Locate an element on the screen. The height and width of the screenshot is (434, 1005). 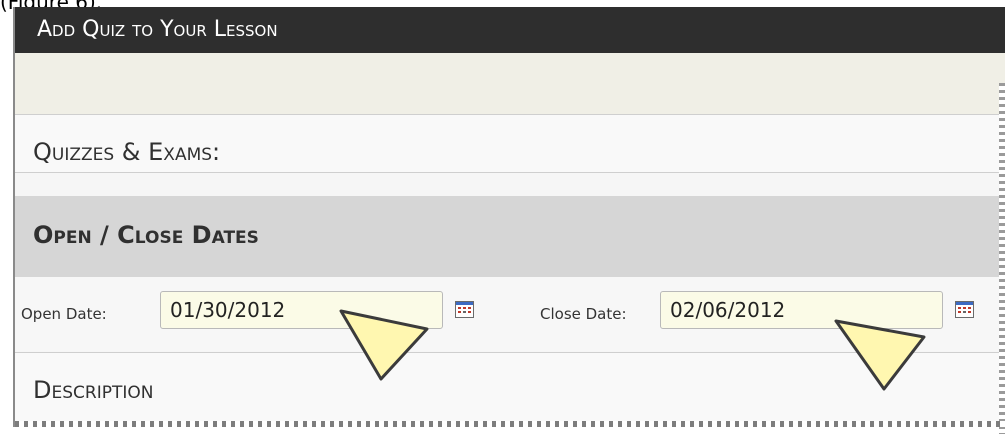
torn-edge-bottom is located at coordinates (510, 424).